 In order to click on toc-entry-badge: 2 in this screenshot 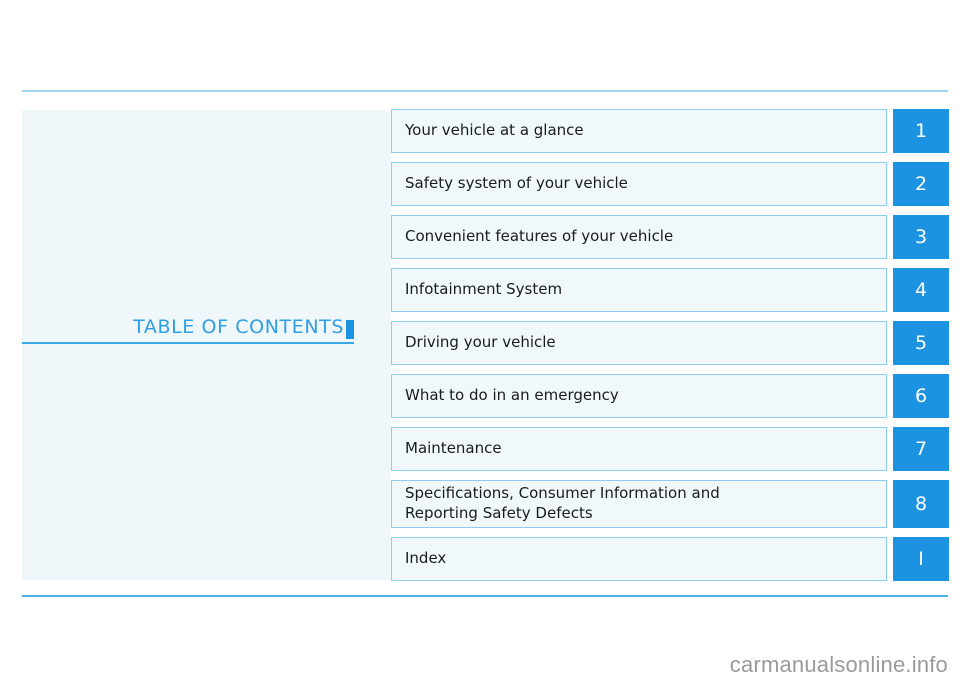, I will do `click(921, 184)`.